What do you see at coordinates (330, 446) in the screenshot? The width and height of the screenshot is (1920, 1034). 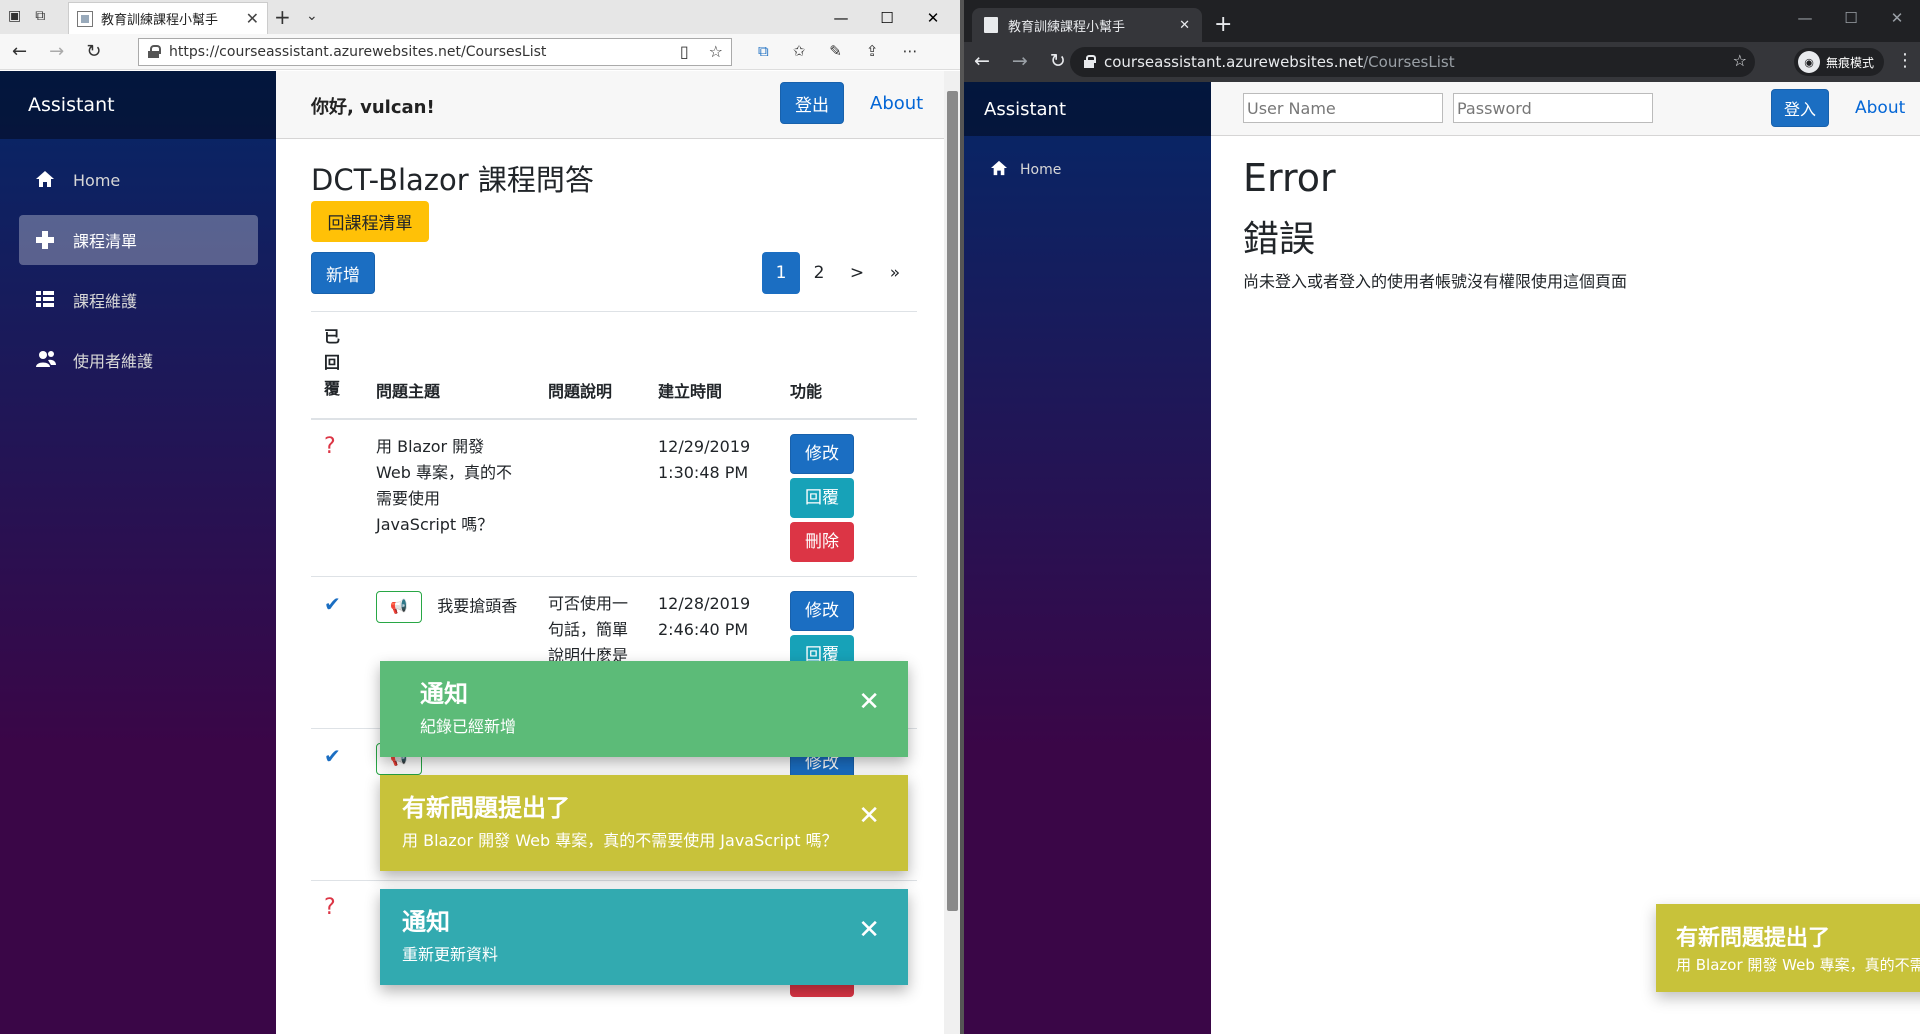 I see `unanswered-icon: ?` at bounding box center [330, 446].